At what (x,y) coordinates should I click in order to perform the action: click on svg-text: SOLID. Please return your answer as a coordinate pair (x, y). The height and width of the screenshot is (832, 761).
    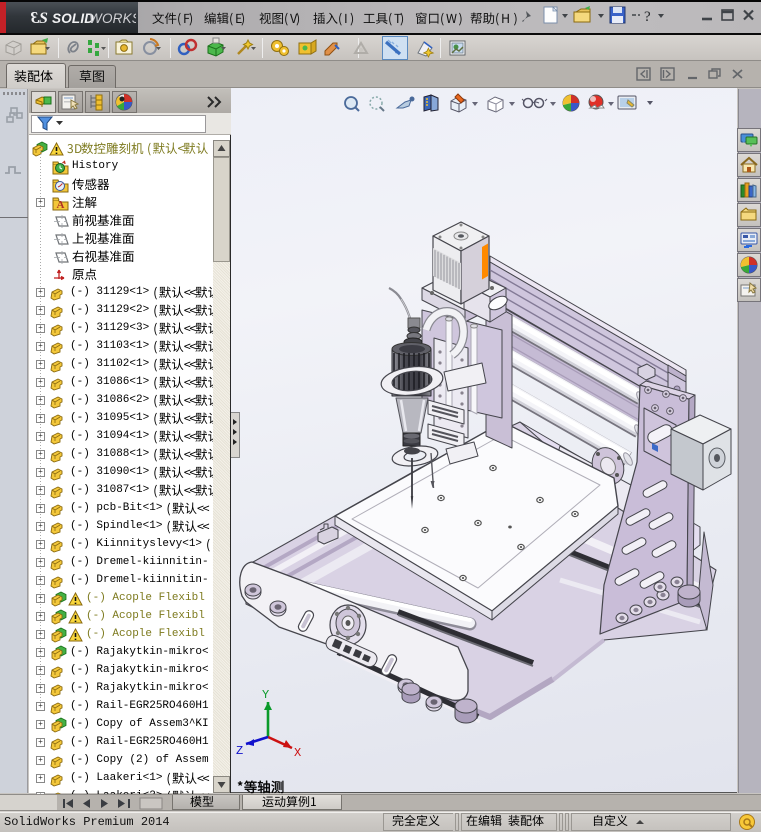
    Looking at the image, I should click on (73, 18).